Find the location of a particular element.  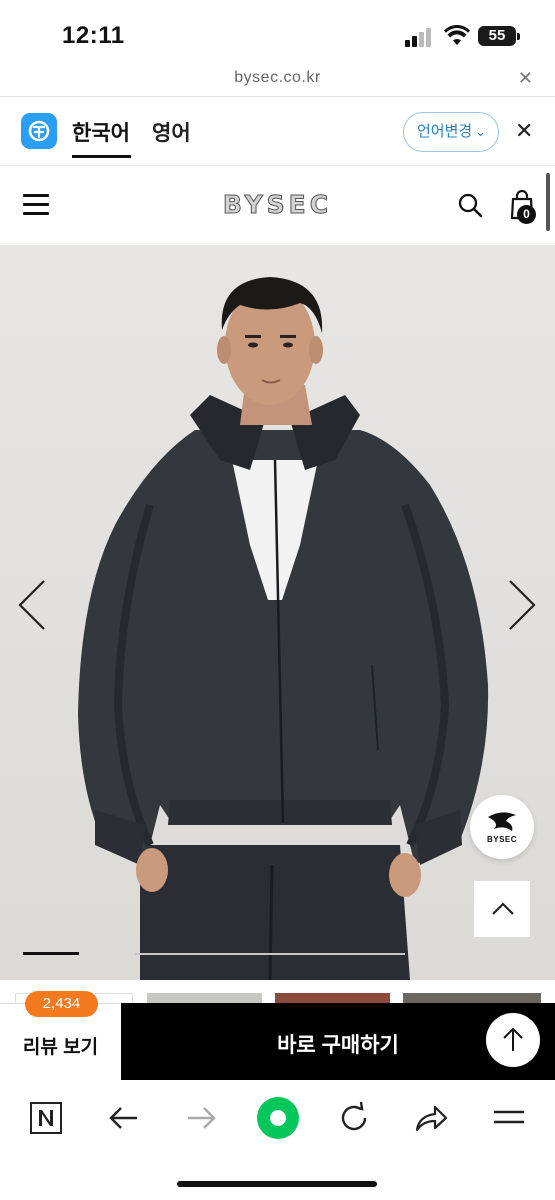

battery-icon: 55 is located at coordinates (499, 36).